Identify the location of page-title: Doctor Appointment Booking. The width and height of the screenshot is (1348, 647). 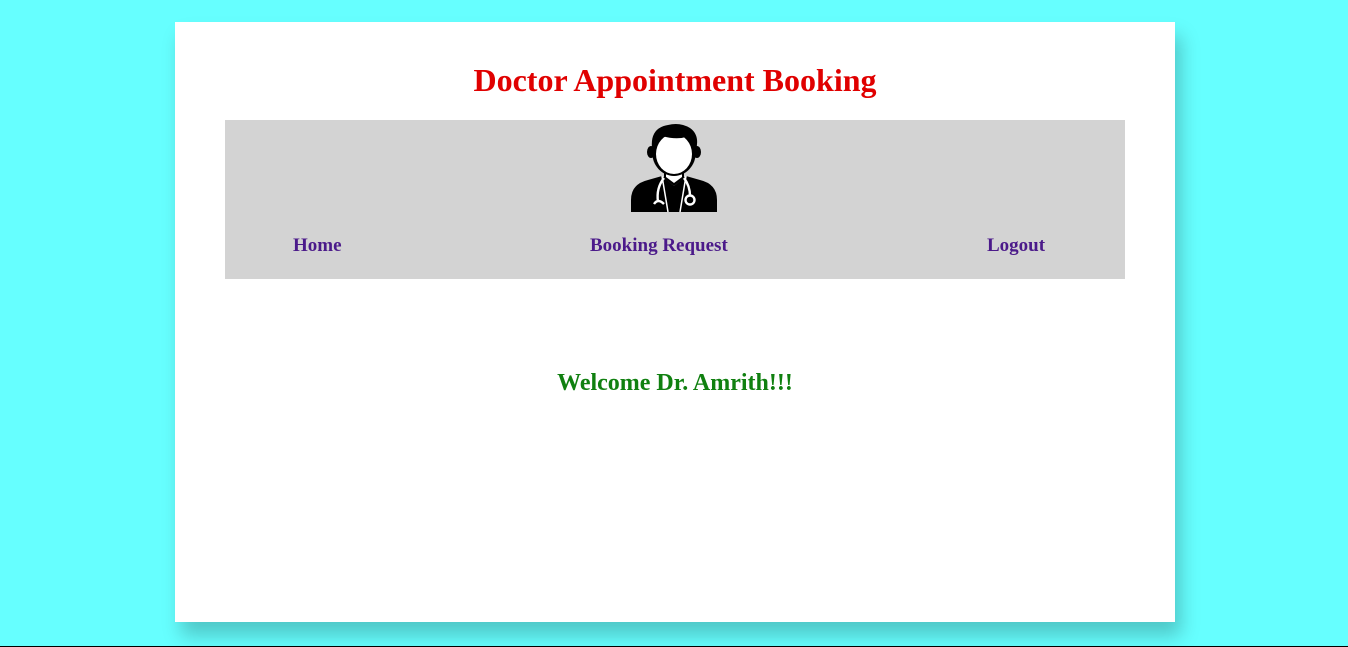
(675, 80).